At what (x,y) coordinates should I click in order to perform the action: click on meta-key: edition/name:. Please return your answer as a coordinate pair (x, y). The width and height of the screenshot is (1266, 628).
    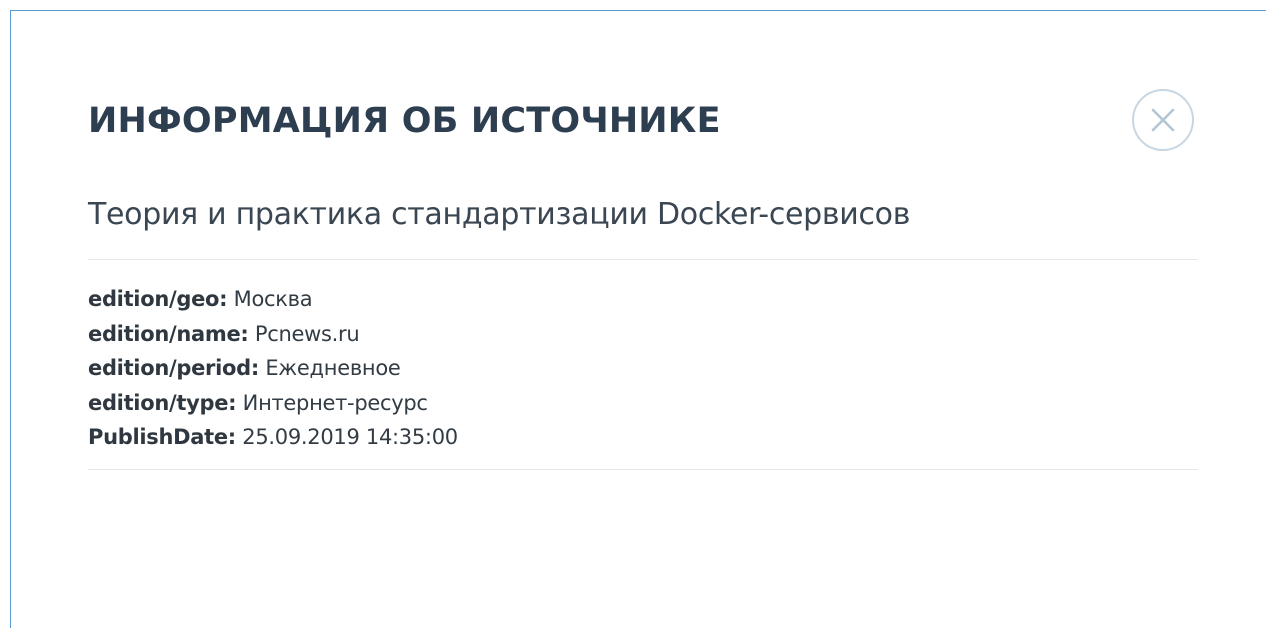
    Looking at the image, I should click on (168, 333).